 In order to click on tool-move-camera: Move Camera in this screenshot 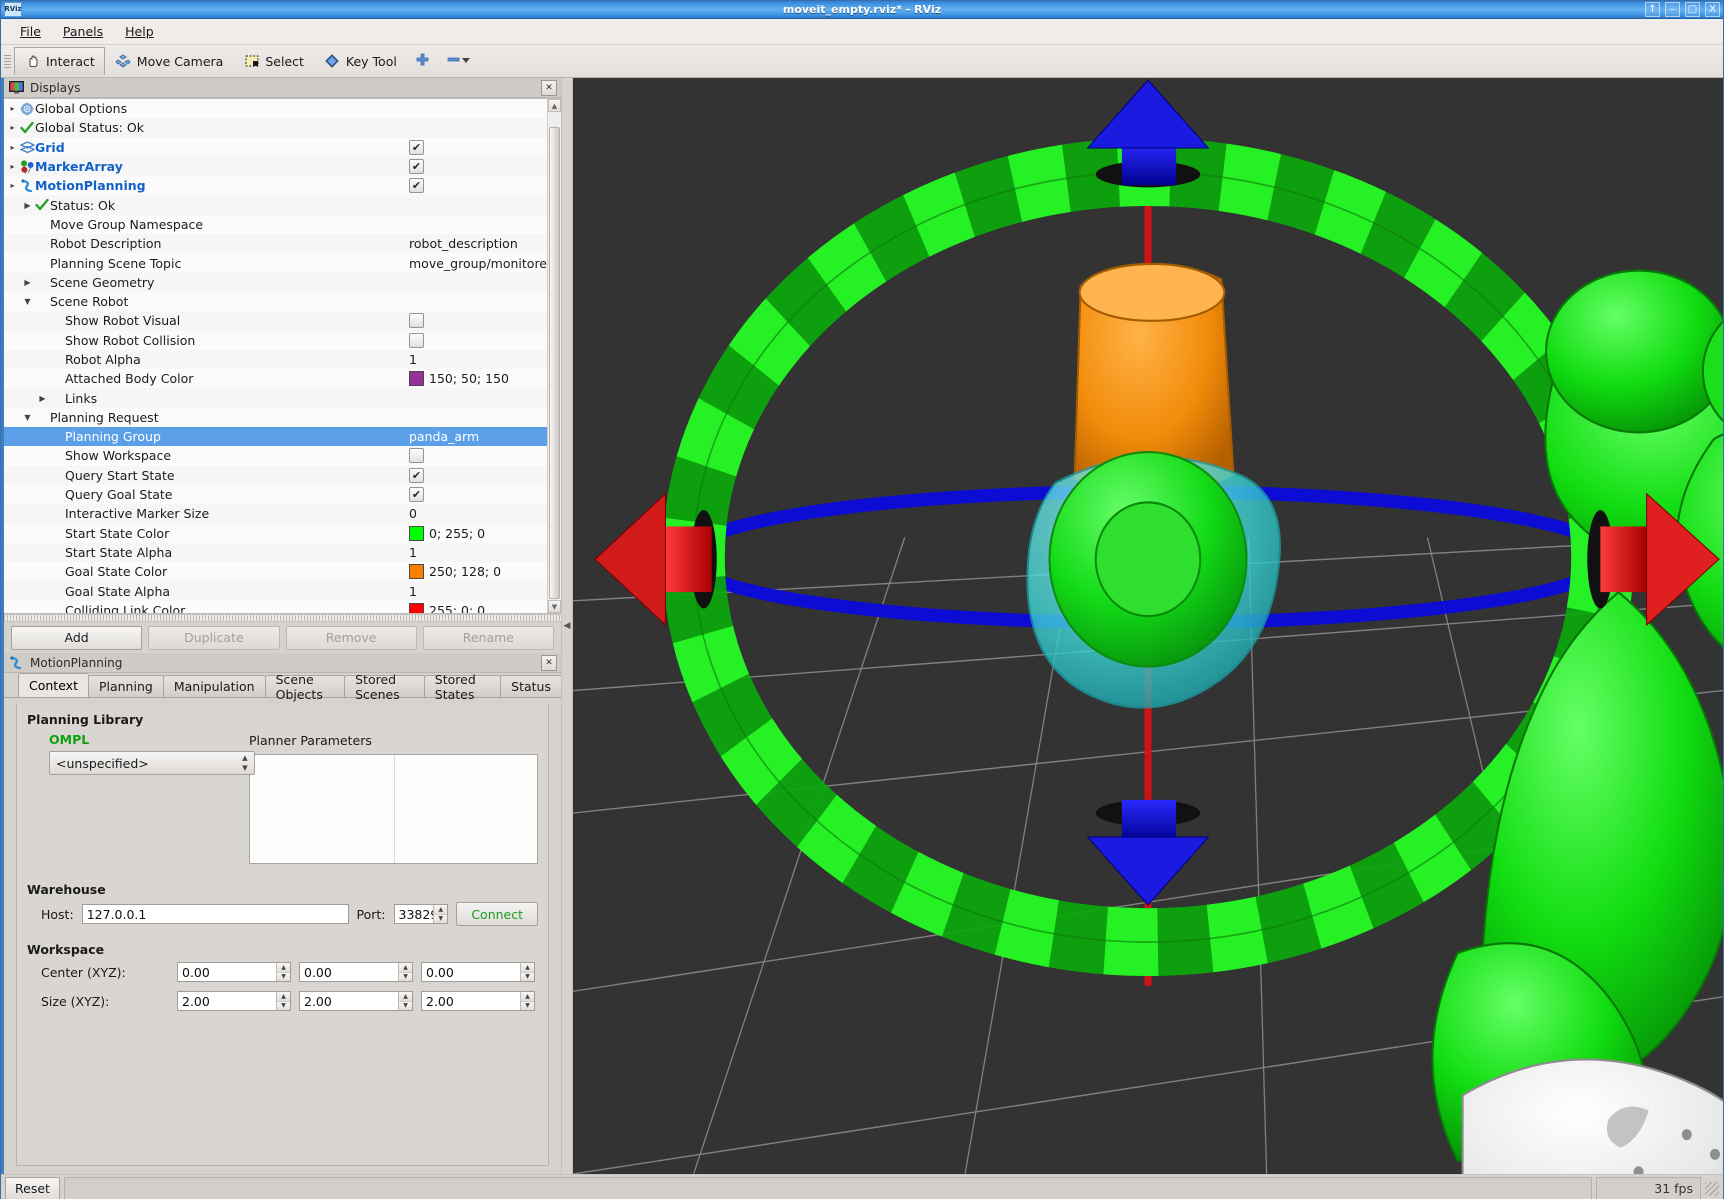, I will do `click(169, 61)`.